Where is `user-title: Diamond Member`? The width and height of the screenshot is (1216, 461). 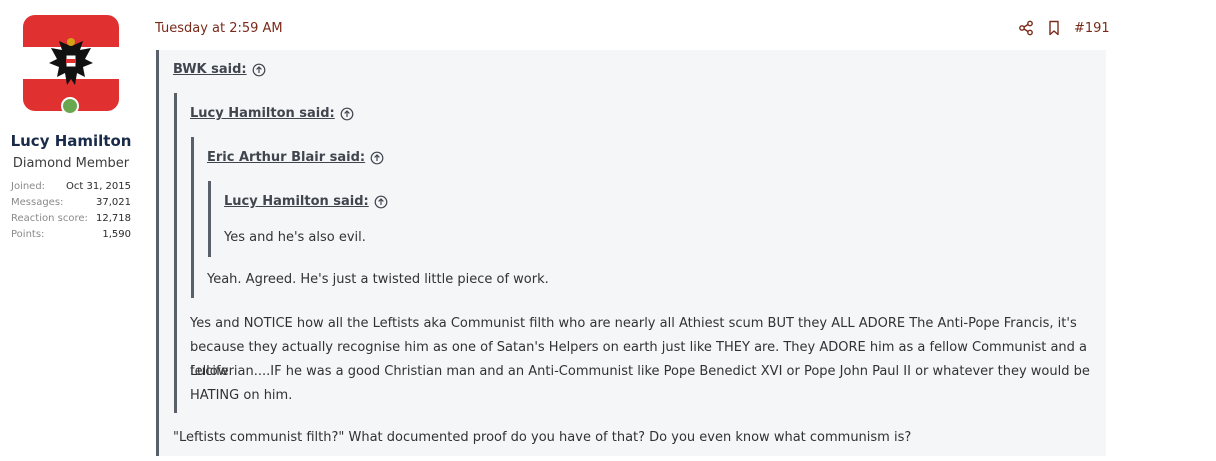 user-title: Diamond Member is located at coordinates (71, 163).